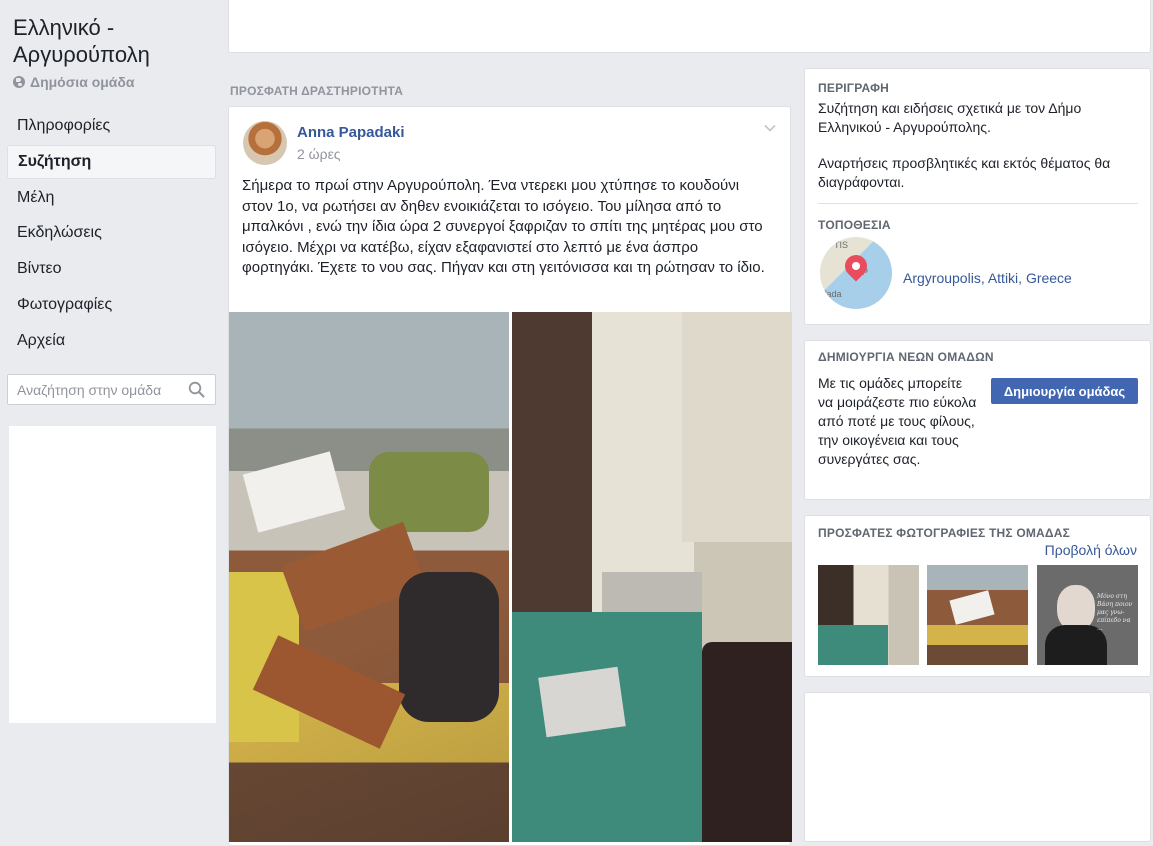 The height and width of the screenshot is (846, 1153). Describe the element at coordinates (351, 132) in the screenshot. I see `post-author: Anna Papadaki` at that location.